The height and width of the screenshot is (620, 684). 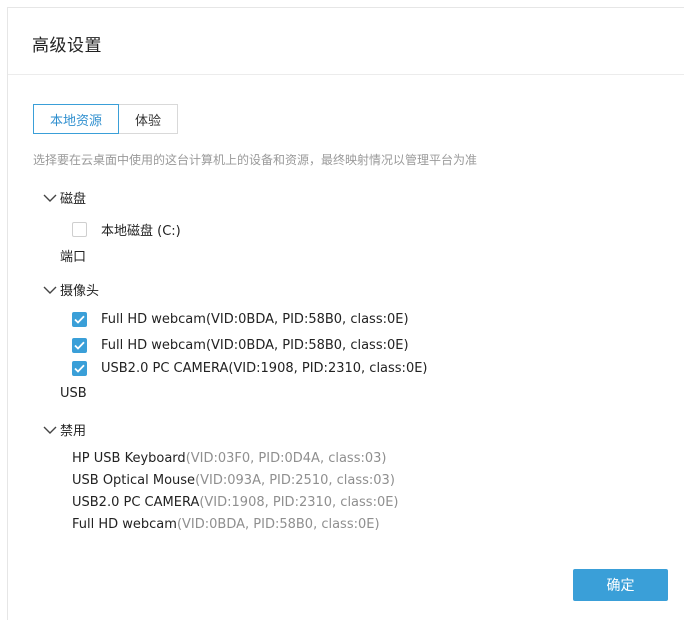 What do you see at coordinates (620, 585) in the screenshot?
I see `confirm-button: 确定` at bounding box center [620, 585].